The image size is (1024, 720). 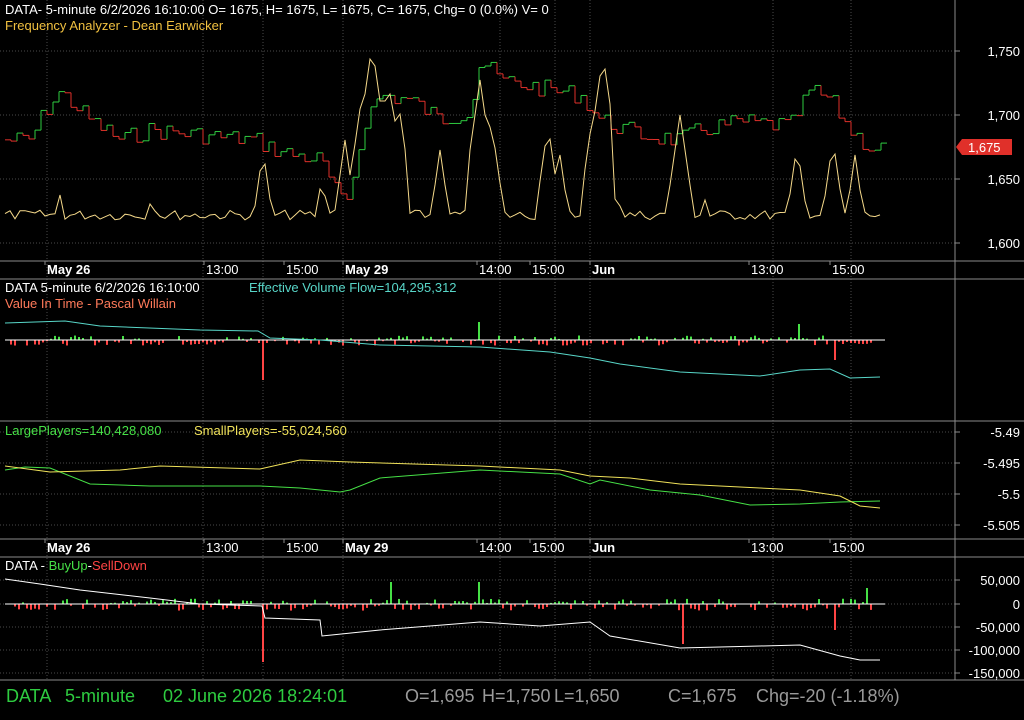 What do you see at coordinates (27, 565) in the screenshot?
I see `symbol-prefix: DATA -` at bounding box center [27, 565].